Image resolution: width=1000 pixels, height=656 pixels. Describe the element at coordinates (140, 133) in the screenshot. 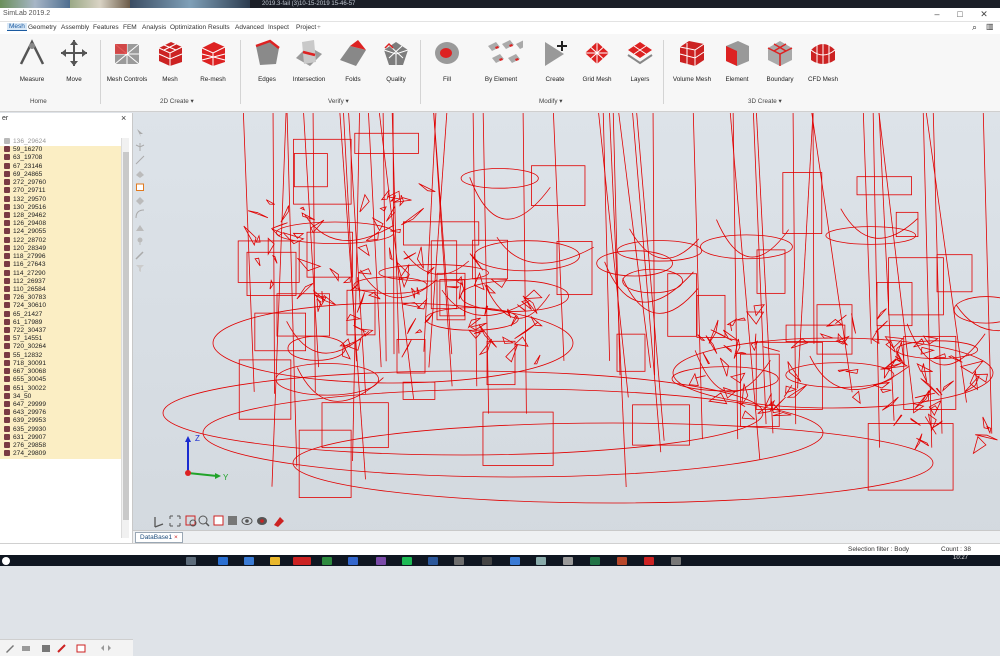

I see `select-arrow-icon` at that location.